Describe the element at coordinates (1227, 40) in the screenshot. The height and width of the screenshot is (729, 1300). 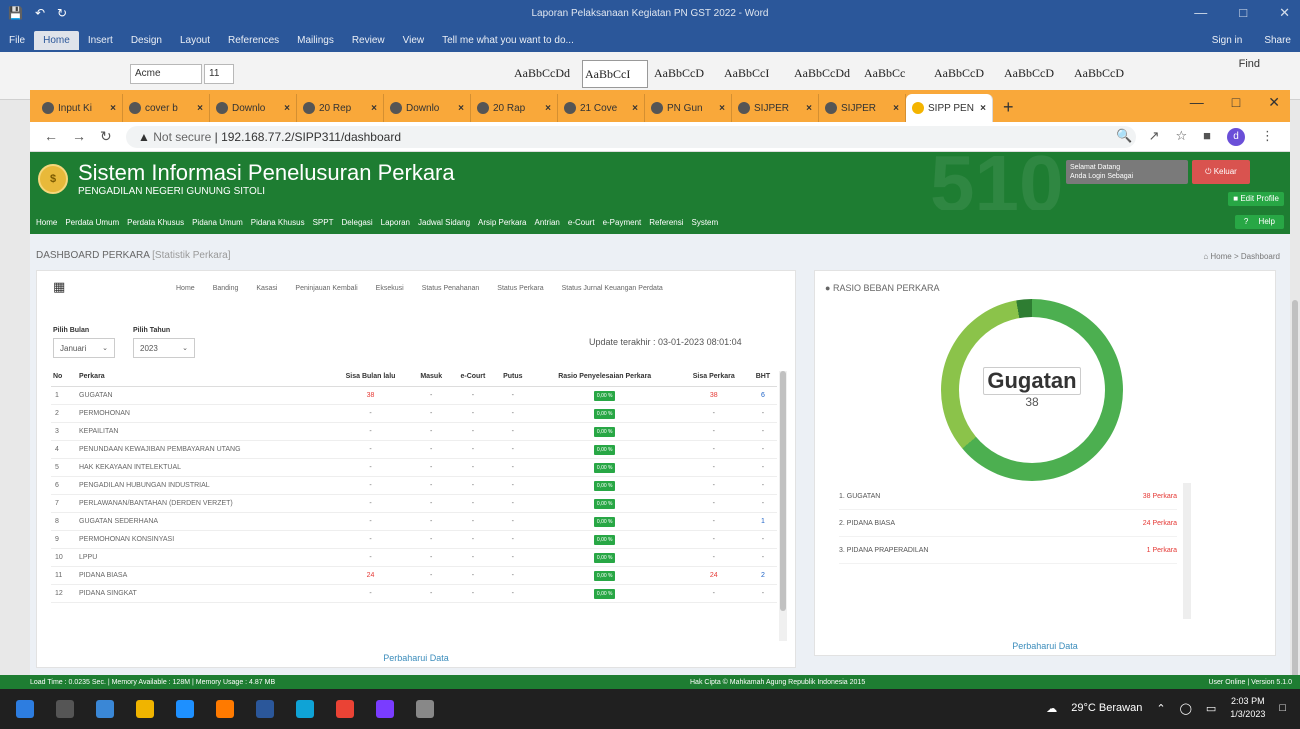
I see `sign-in-link: Sign in` at that location.